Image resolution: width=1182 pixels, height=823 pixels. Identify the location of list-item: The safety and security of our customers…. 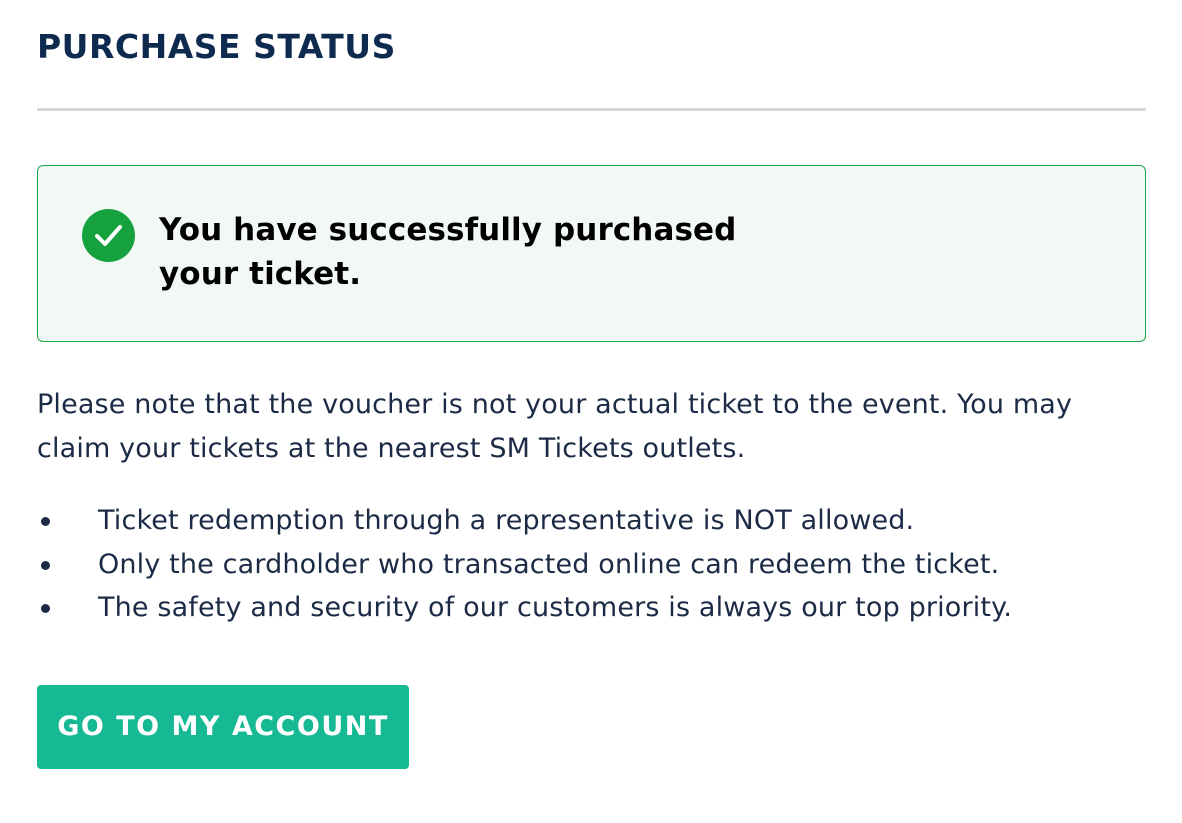
(591, 608).